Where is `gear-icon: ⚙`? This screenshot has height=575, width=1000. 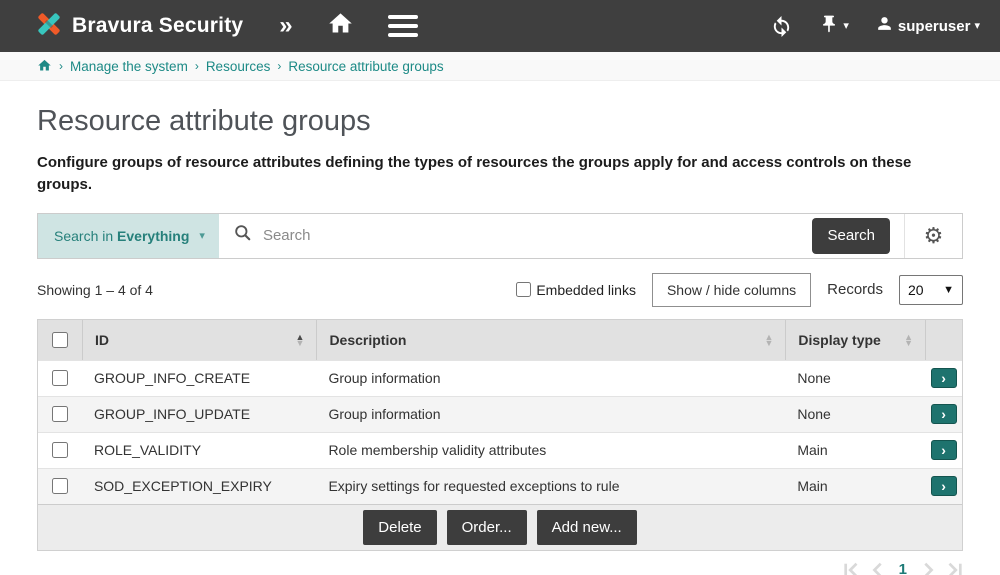
gear-icon: ⚙ is located at coordinates (933, 235).